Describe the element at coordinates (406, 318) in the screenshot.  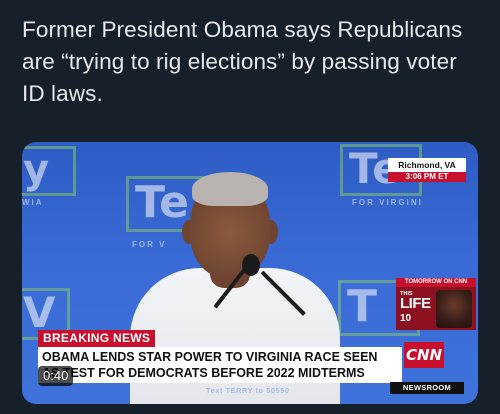
I see `promo-time: 10` at that location.